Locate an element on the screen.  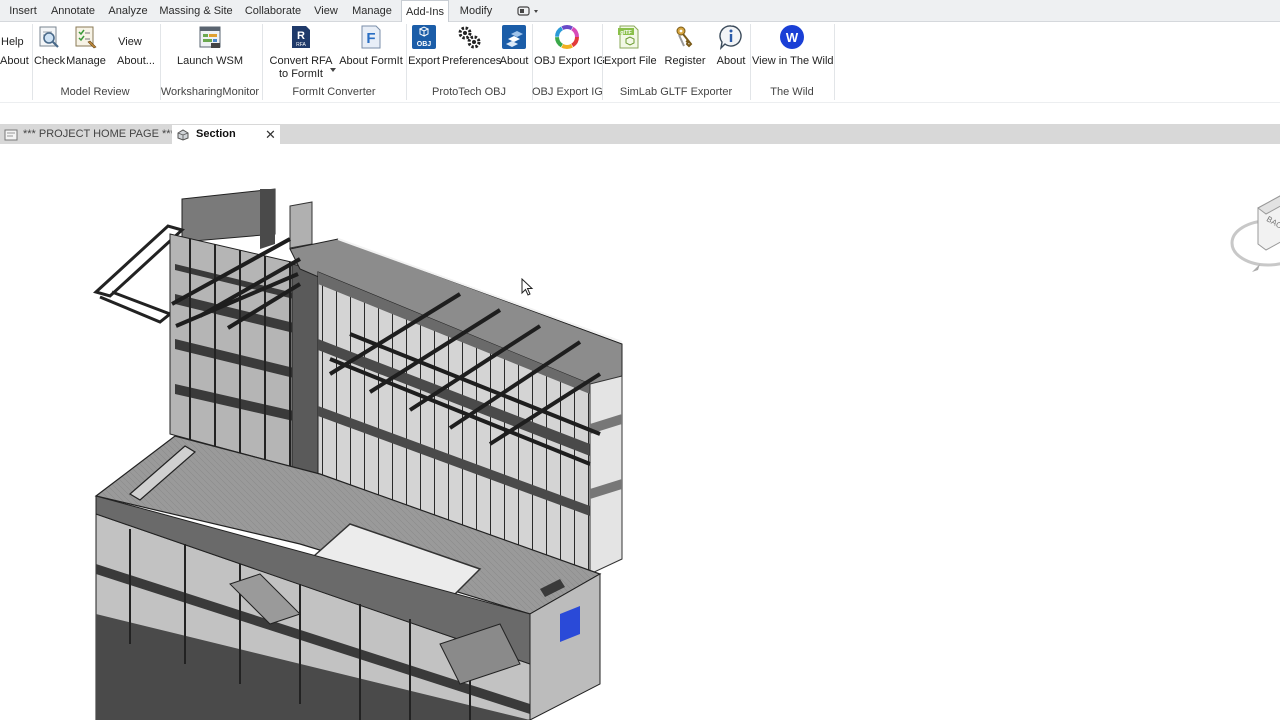
svg-text: R is located at coordinates (301, 36).